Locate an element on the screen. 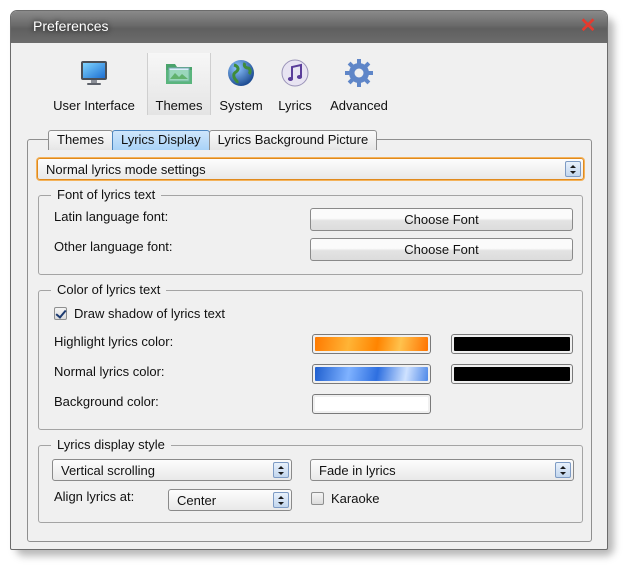  toolbar-item-user-interface: User Interface is located at coordinates (94, 84).